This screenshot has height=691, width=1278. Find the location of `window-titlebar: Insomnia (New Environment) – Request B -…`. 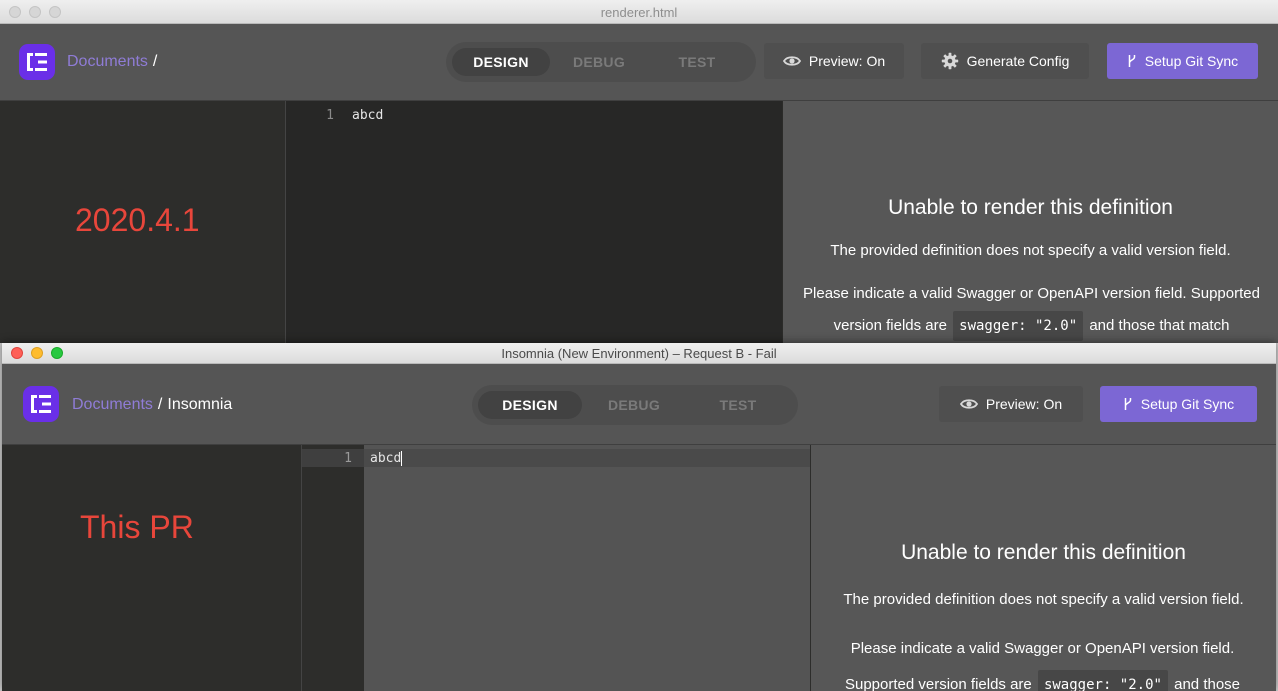

window-titlebar: Insomnia (New Environment) – Request B -… is located at coordinates (639, 353).